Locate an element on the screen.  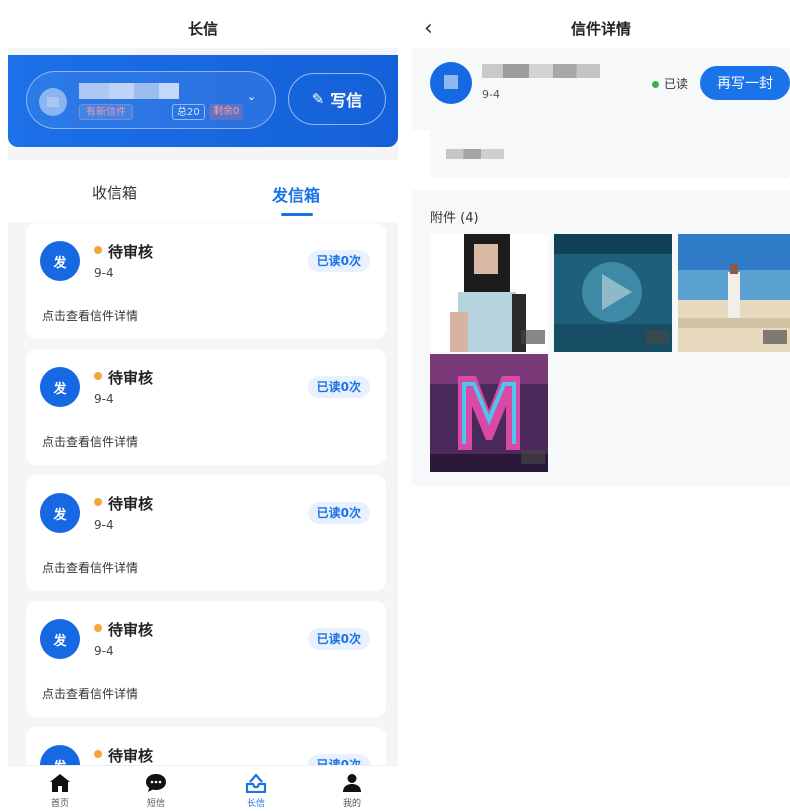
page-title: 长信 is located at coordinates (202, 28).